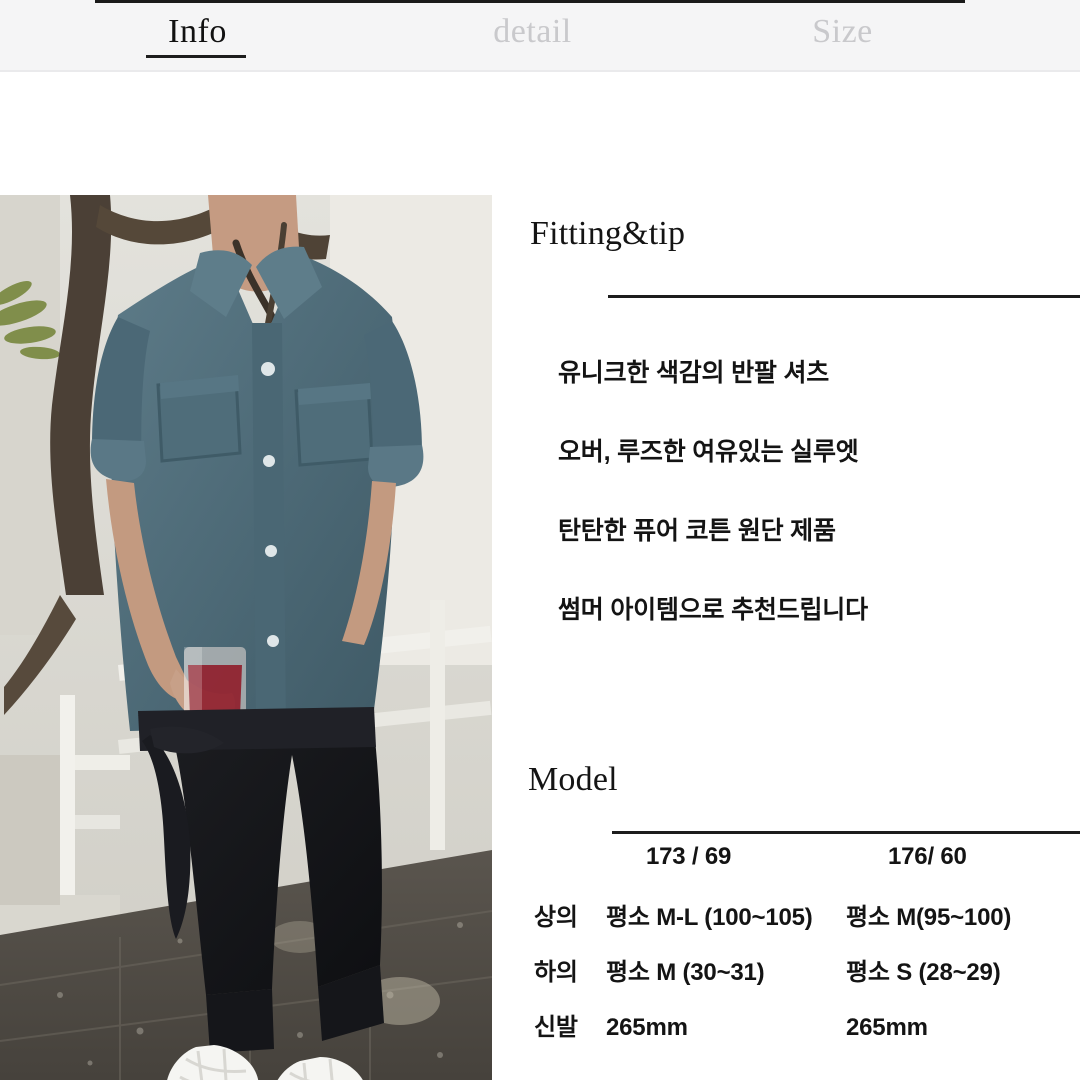  Describe the element at coordinates (694, 373) in the screenshot. I see `fitting-tip-line: 유니크한 색감의 반팔 셔츠` at that location.